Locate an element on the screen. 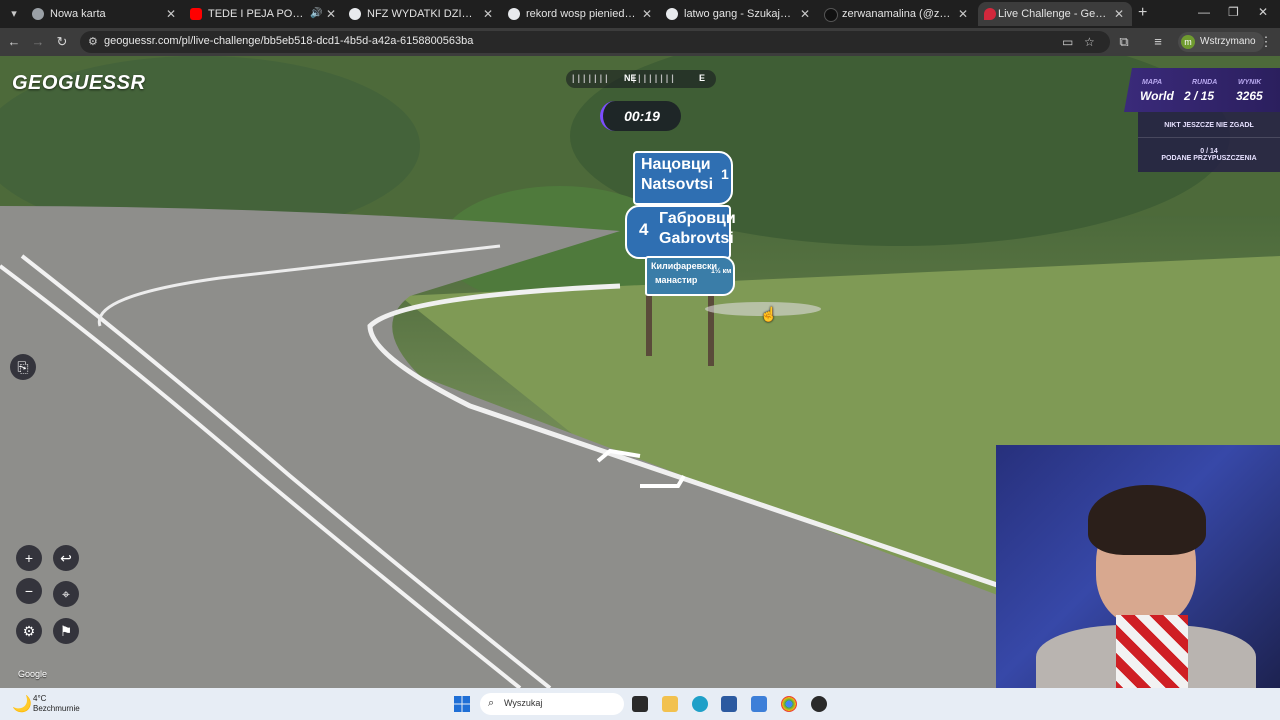  tab-latwo: latwo gang - Szukaj w Google ✕ is located at coordinates (740, 14).